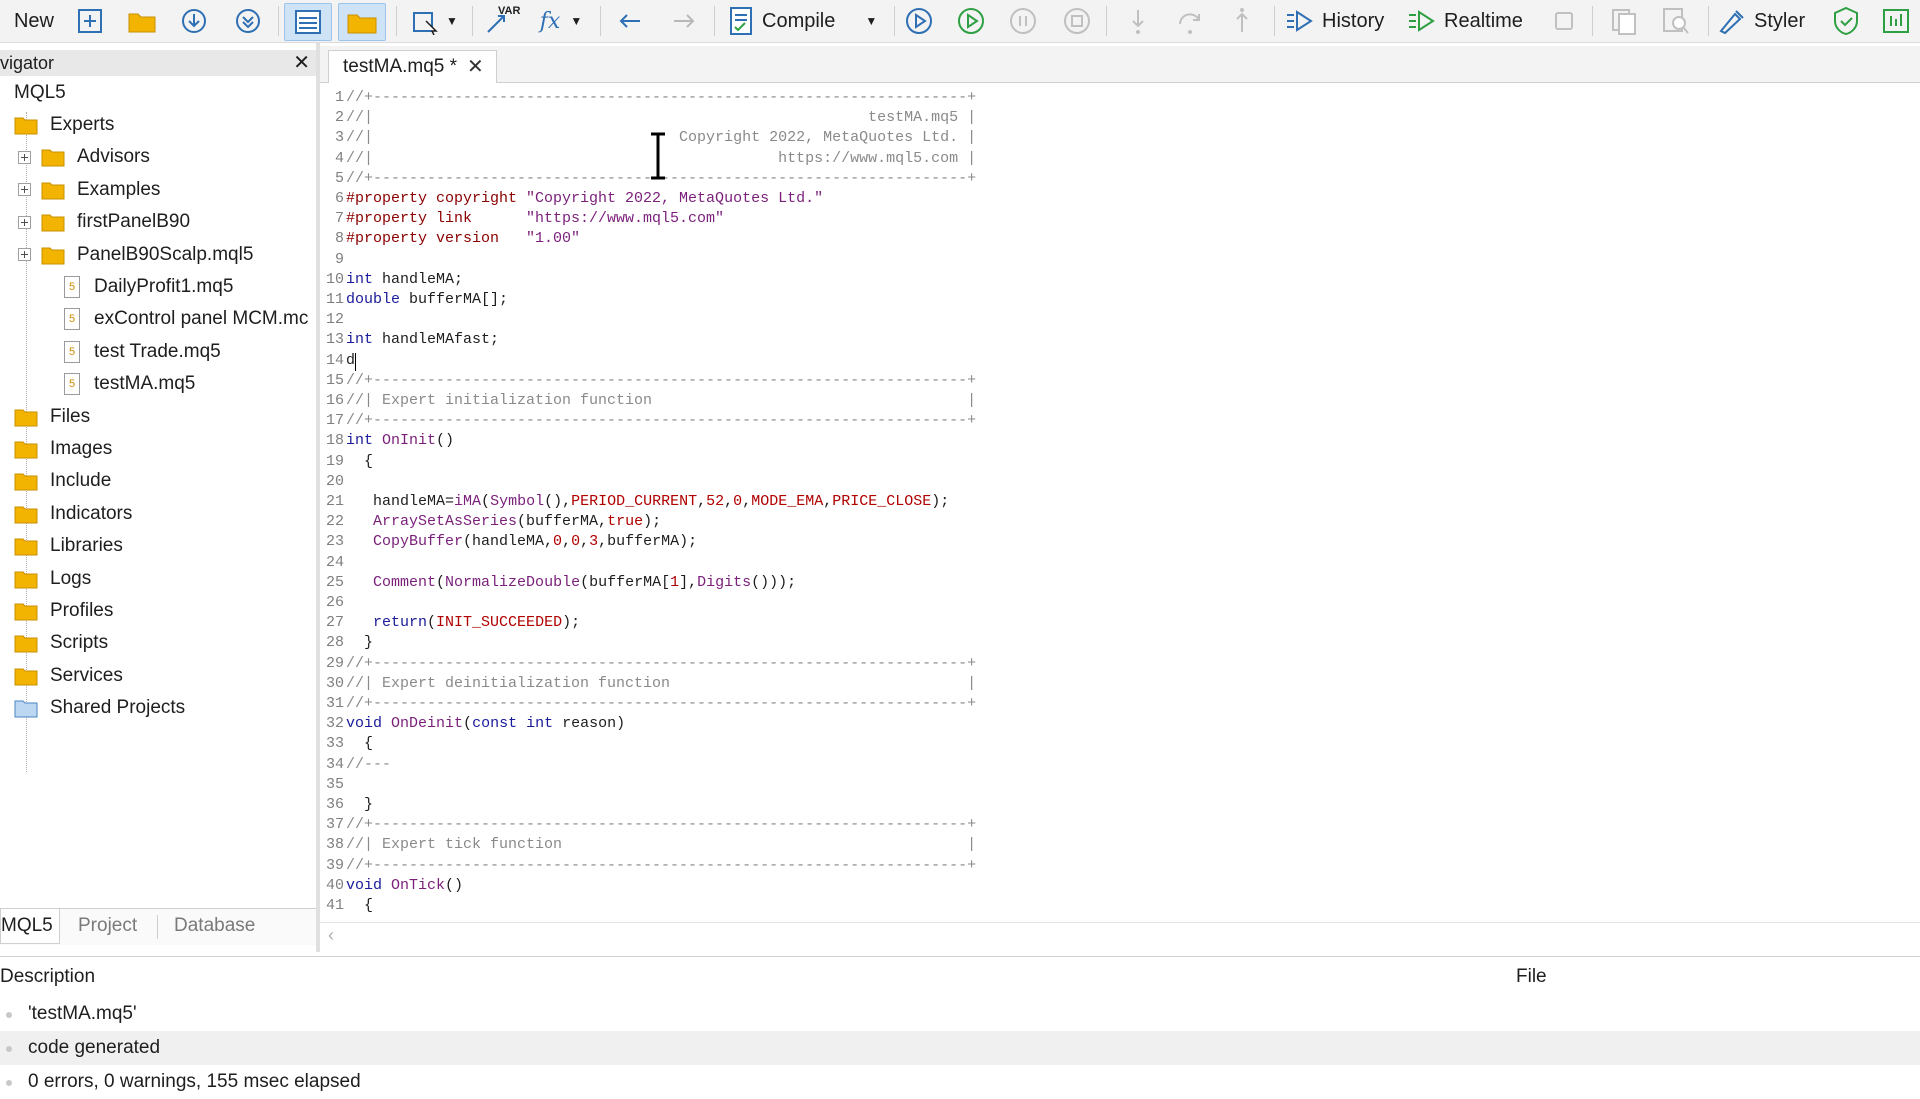 The height and width of the screenshot is (1099, 1920). I want to click on debug-start-icon, so click(919, 21).